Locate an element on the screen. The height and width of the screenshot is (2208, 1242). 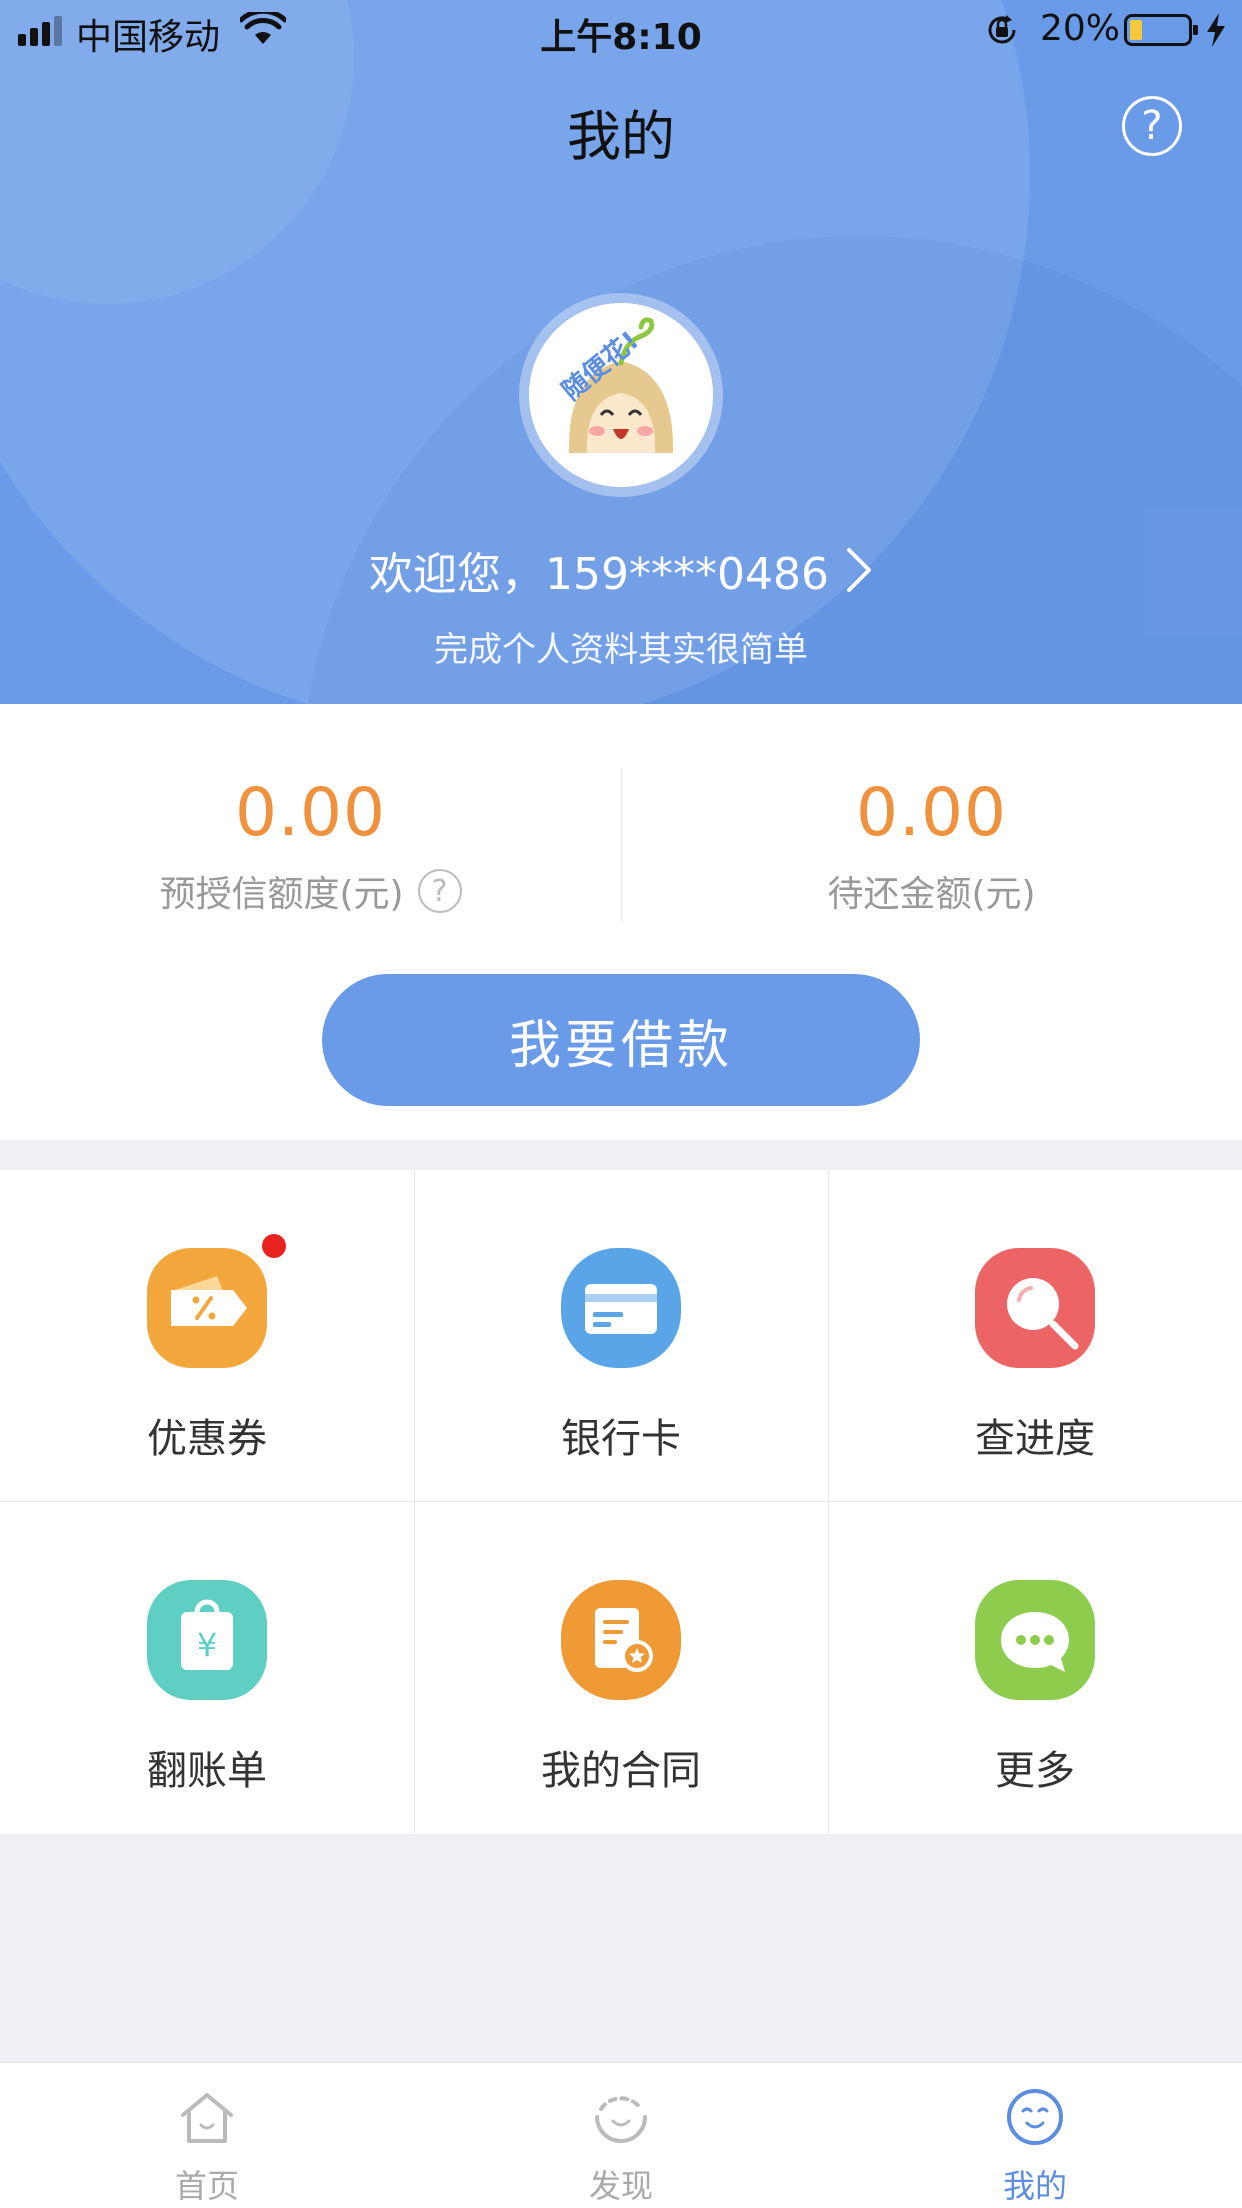
tab-bar: 首页 发现 我的 is located at coordinates (621, 2135).